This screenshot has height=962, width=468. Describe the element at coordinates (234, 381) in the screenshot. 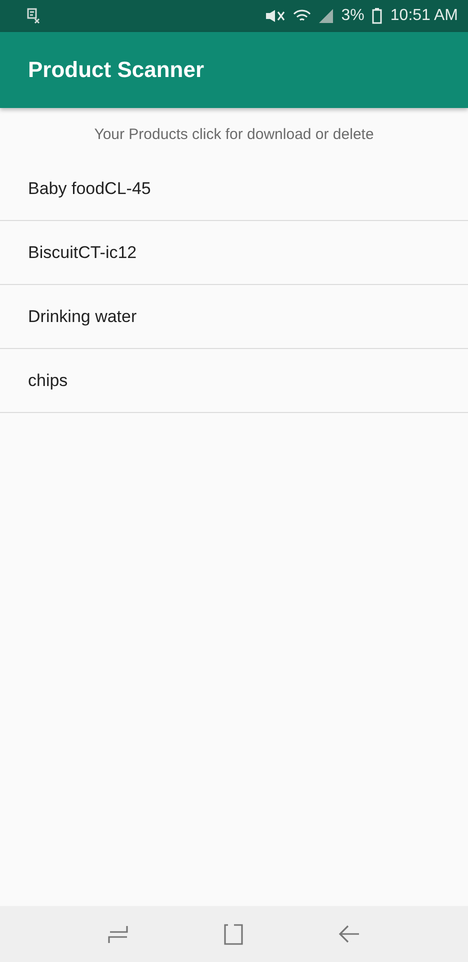

I see `product-list-item: chips` at that location.